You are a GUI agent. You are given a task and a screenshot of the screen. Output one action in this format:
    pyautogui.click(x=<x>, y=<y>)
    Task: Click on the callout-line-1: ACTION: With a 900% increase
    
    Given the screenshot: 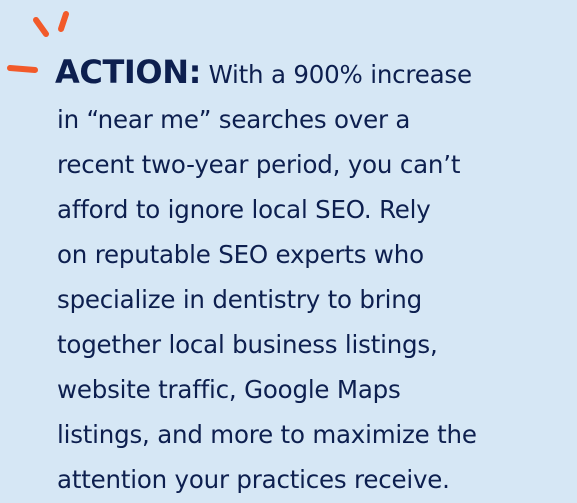 What is the action you would take?
    pyautogui.click(x=315, y=73)
    